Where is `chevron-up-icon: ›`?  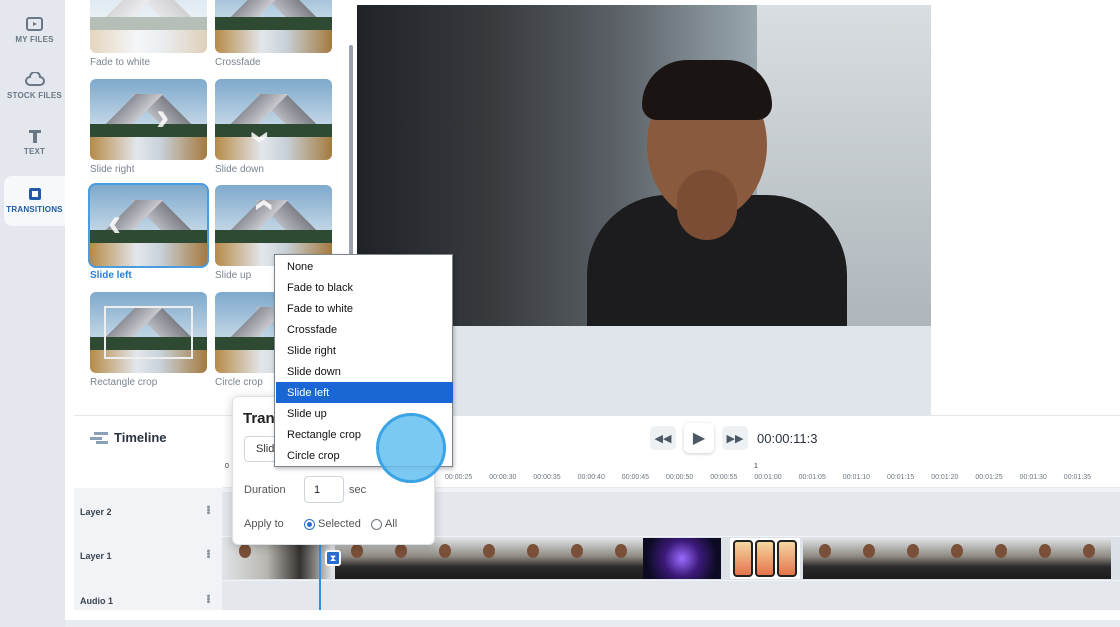 chevron-up-icon: › is located at coordinates (261, 205).